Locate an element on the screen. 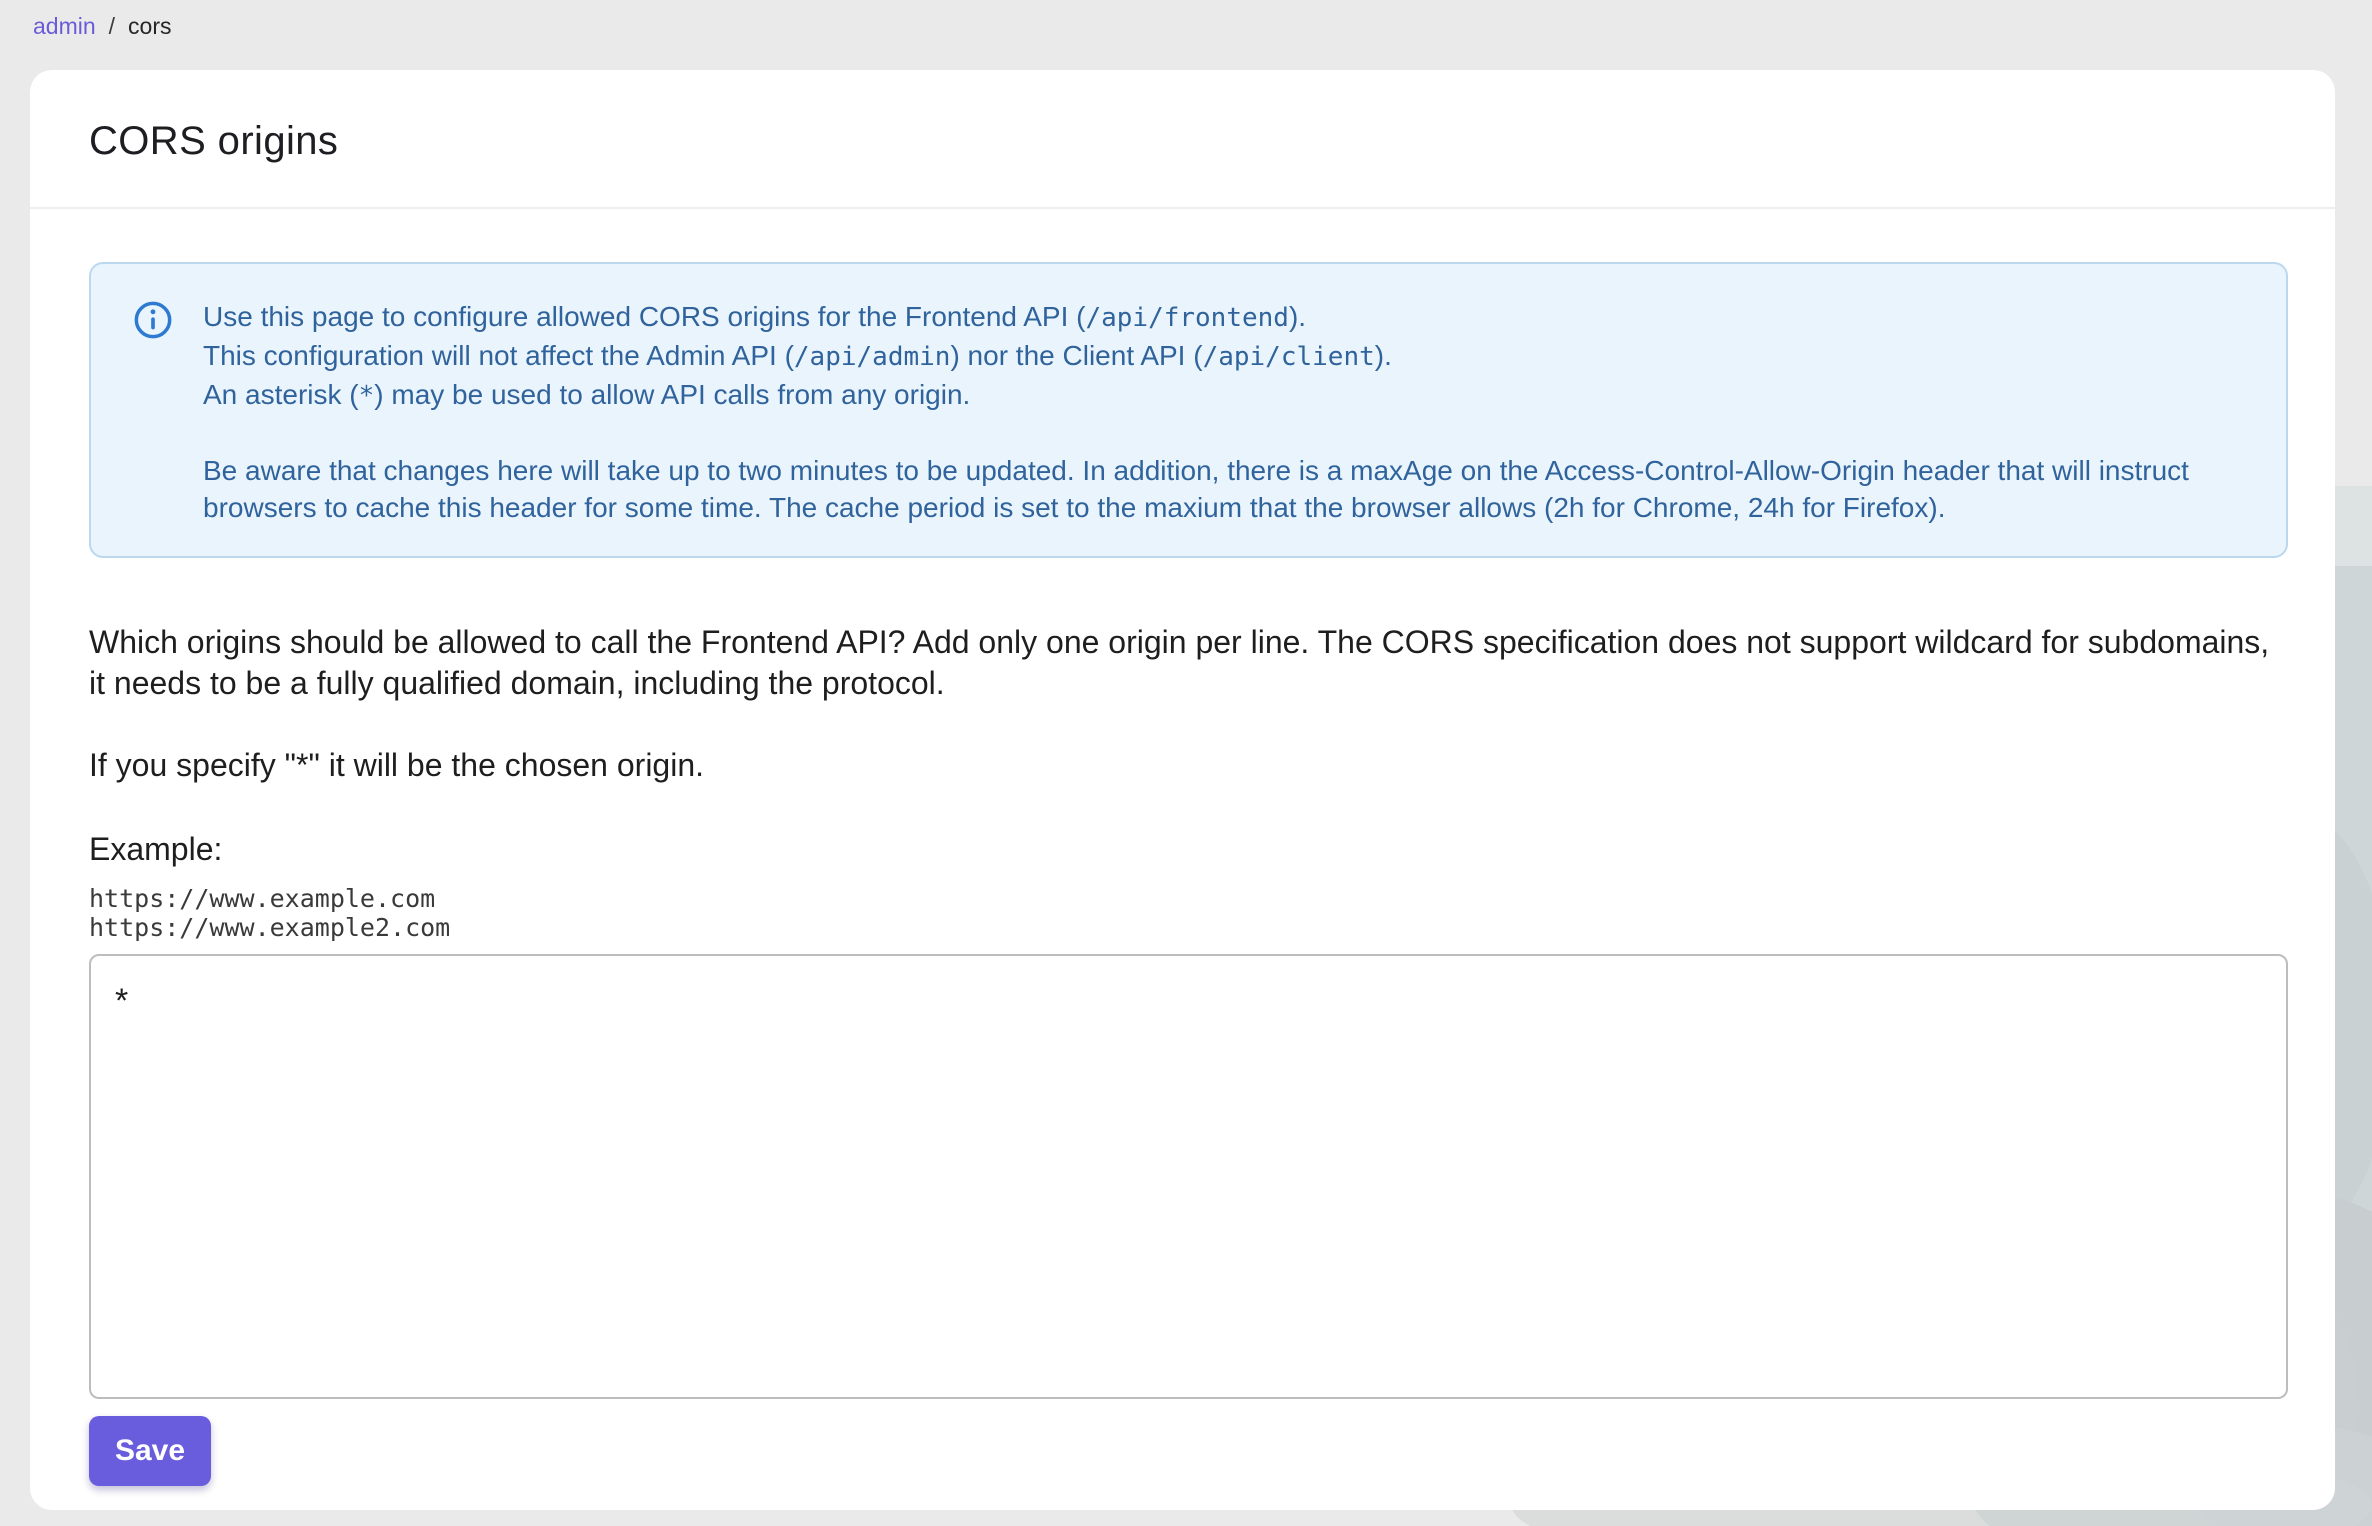  code-api-client: /api/client is located at coordinates (1288, 357).